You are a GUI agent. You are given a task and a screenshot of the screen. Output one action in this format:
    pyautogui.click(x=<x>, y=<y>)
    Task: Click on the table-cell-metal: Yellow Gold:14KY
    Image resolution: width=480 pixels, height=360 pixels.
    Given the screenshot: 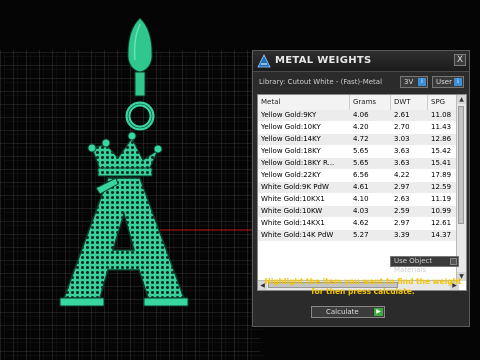 What is the action you would take?
    pyautogui.click(x=291, y=139)
    